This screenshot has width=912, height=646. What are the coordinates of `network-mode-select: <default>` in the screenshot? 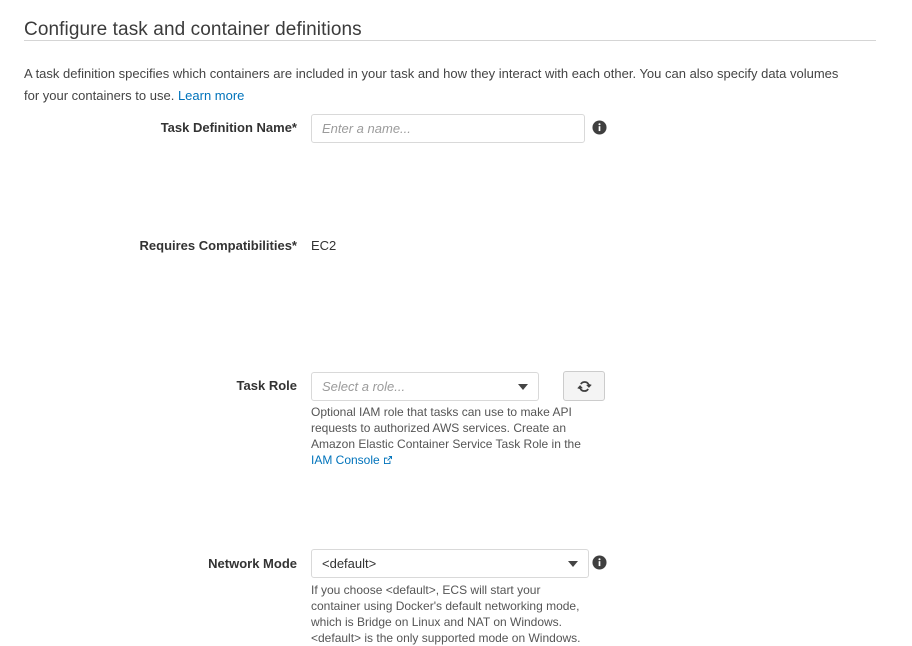 It's located at (450, 563).